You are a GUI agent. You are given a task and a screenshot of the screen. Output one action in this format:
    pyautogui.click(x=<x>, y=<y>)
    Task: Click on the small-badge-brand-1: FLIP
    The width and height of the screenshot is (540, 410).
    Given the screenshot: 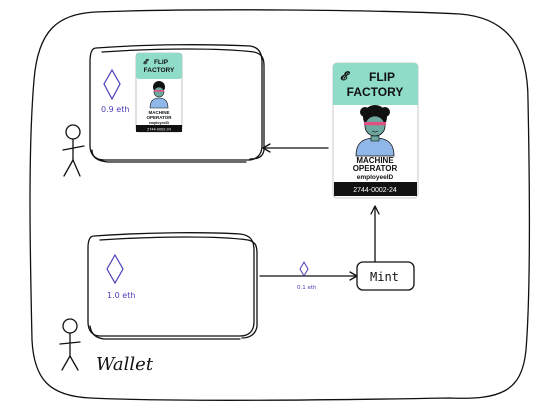 What is the action you would take?
    pyautogui.click(x=161, y=62)
    